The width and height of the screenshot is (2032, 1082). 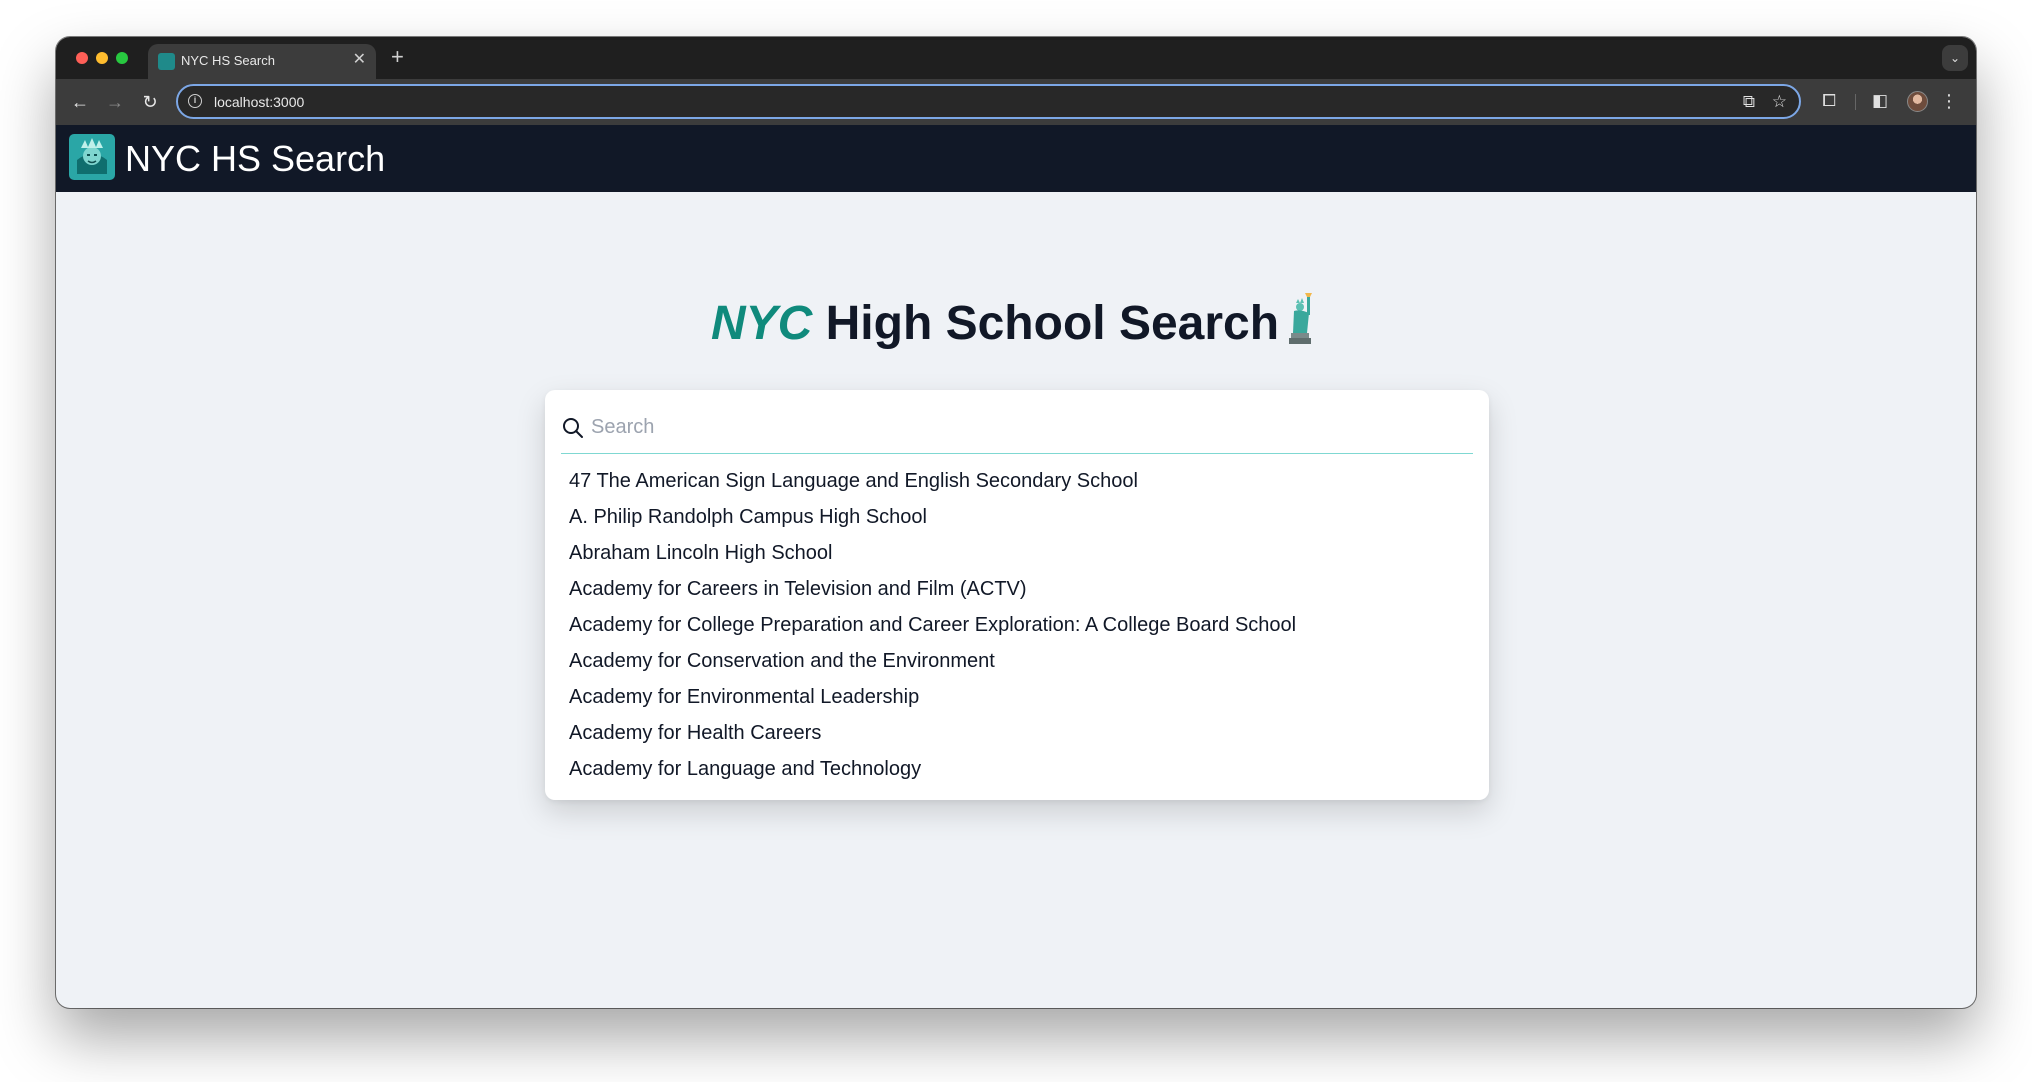 I want to click on tab-search-button: ⌄, so click(x=1955, y=58).